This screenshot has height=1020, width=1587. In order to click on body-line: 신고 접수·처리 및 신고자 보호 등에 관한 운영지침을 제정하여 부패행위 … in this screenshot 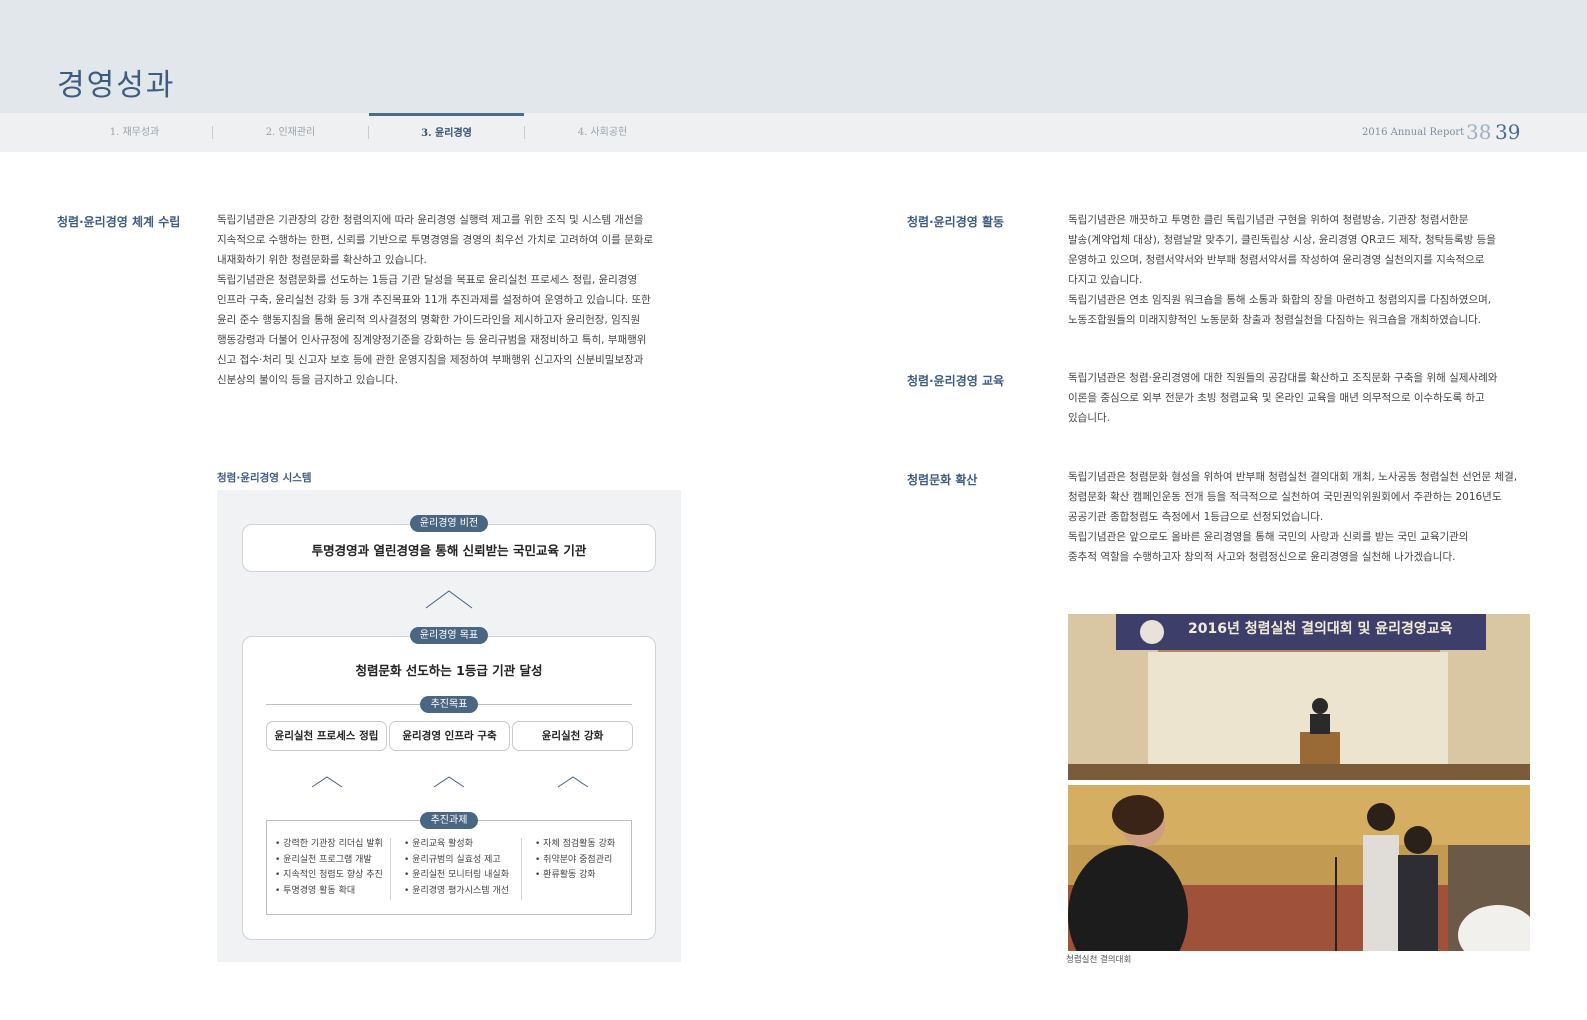, I will do `click(430, 360)`.